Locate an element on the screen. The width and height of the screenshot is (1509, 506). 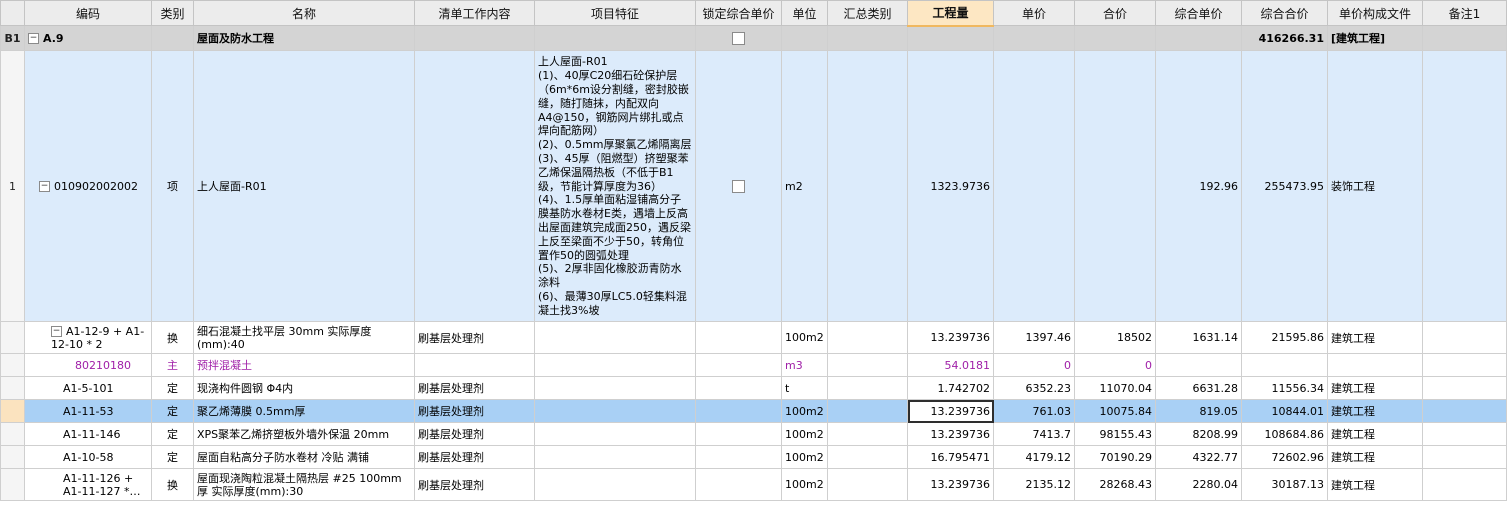
sub-comp-total is located at coordinates (1284, 365).